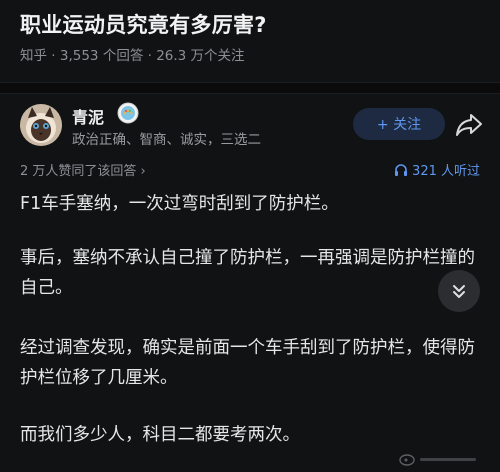 Image resolution: width=500 pixels, height=472 pixels. What do you see at coordinates (33, 56) in the screenshot?
I see `source-label: 知乎` at bounding box center [33, 56].